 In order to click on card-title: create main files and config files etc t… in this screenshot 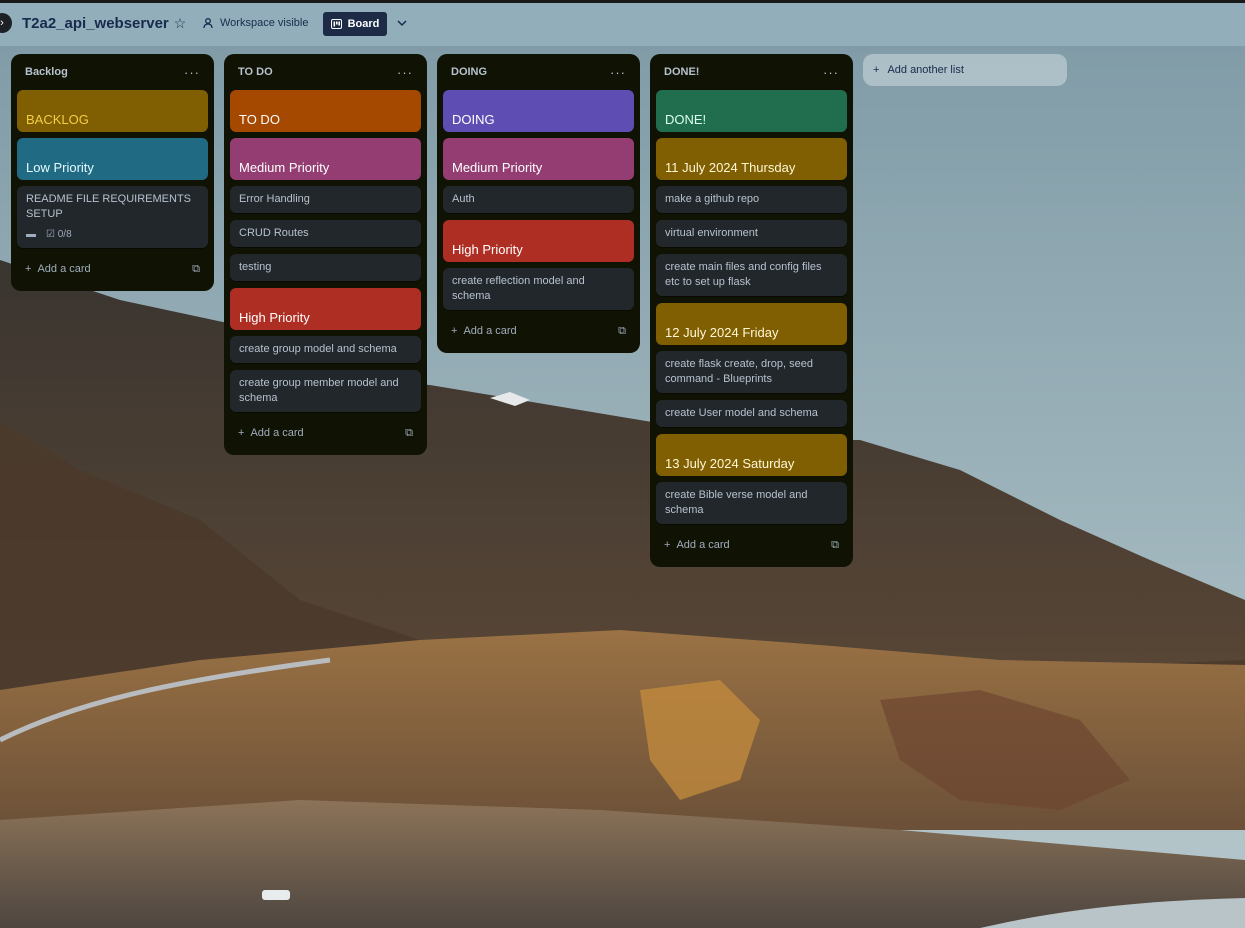, I will do `click(743, 274)`.